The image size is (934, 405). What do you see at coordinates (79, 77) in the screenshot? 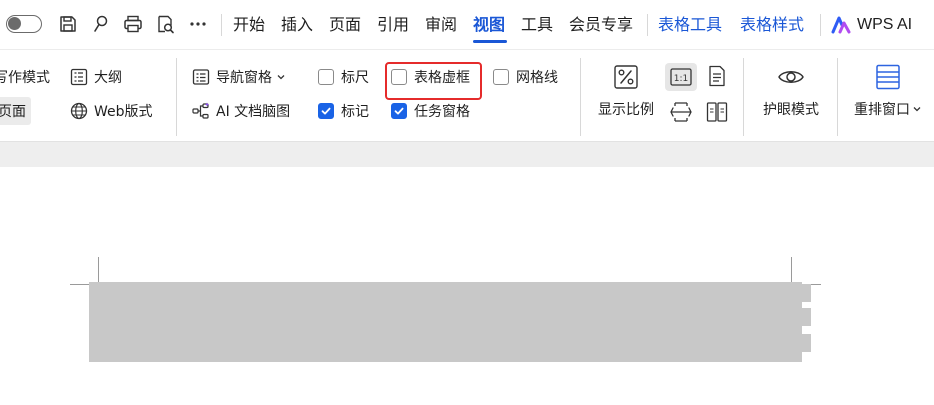
I see `outline-icon` at bounding box center [79, 77].